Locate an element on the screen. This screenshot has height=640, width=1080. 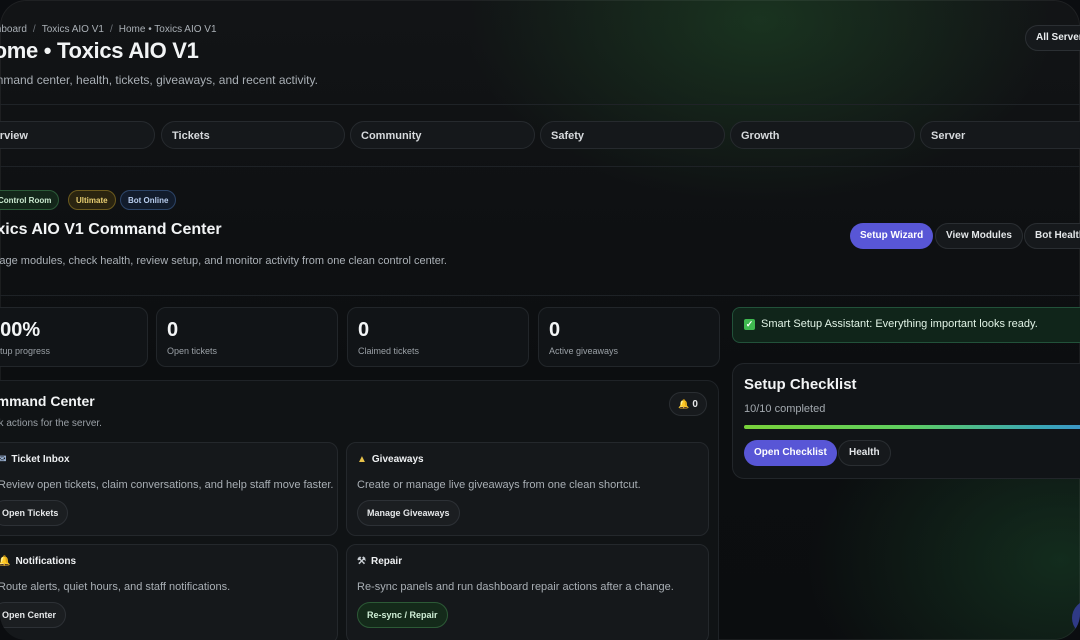
checklist-title: Setup Checklist is located at coordinates (800, 384).